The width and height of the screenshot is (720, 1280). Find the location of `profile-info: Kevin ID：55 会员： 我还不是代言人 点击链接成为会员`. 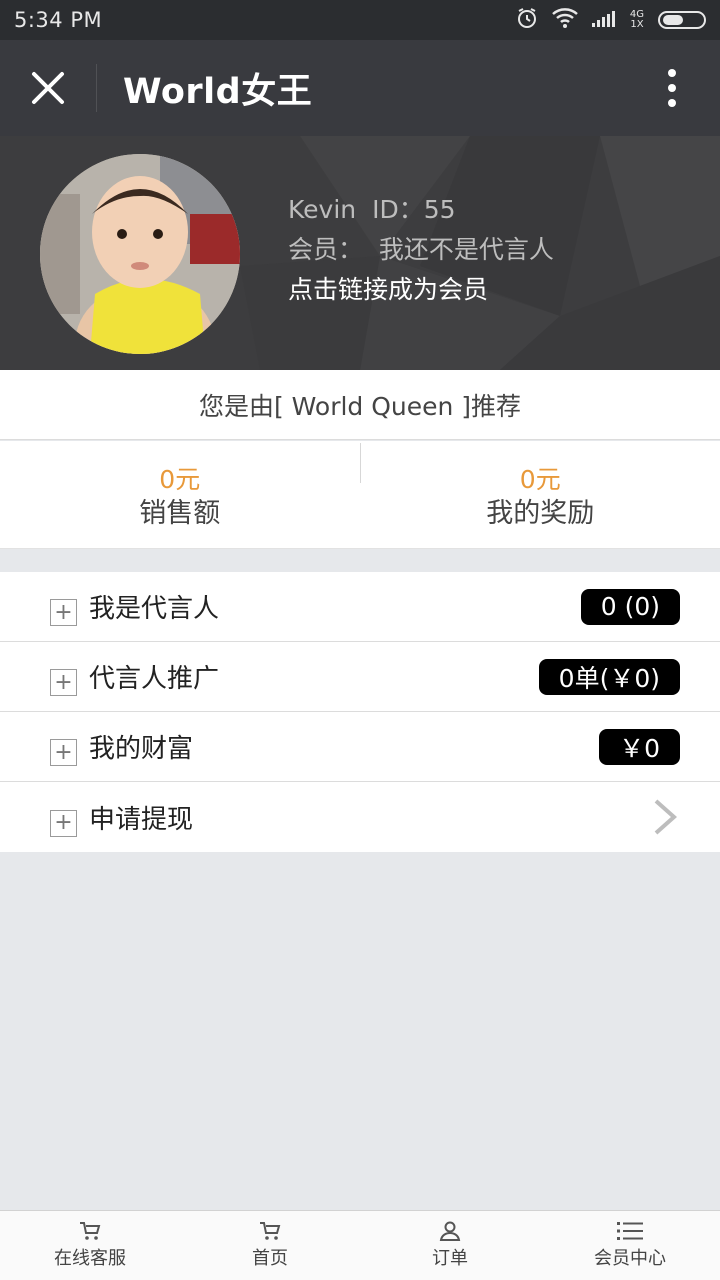

profile-info: Kevin ID：55 会员： 我还不是代言人 点击链接成为会员 is located at coordinates (421, 250).